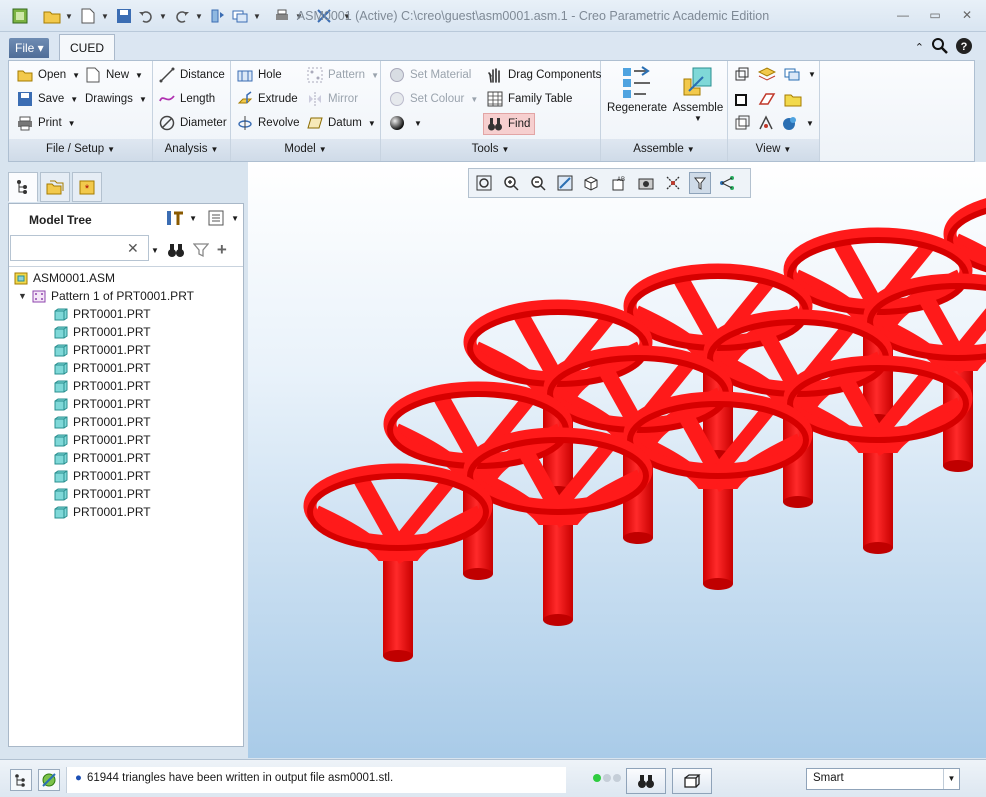 This screenshot has height=797, width=986. Describe the element at coordinates (727, 183) in the screenshot. I see `annotation-display-icon` at that location.